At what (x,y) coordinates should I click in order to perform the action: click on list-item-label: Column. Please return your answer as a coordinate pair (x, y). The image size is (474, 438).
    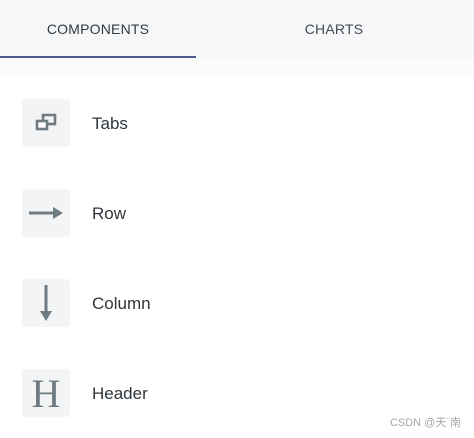
    Looking at the image, I should click on (121, 303).